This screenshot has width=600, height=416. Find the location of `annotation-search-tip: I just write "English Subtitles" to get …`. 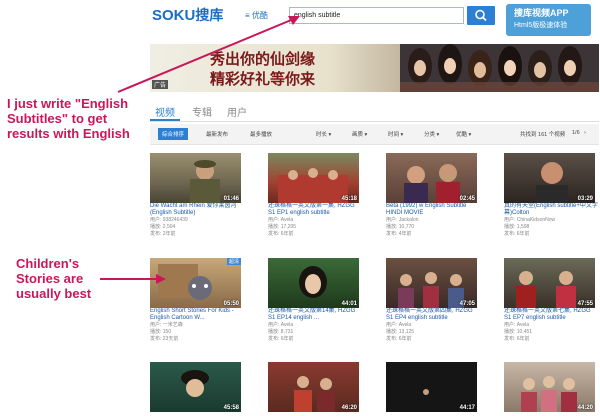

annotation-search-tip: I just write "English Subtitles" to get … is located at coordinates (68, 118).